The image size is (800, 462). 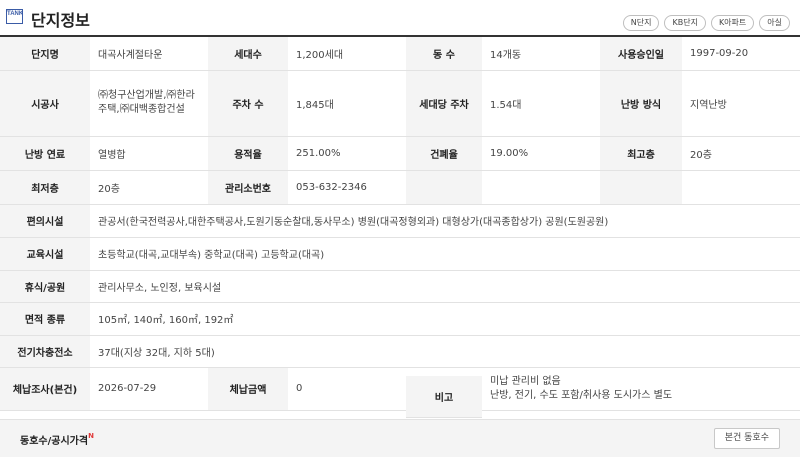 I want to click on value-heating-method: 지역난방, so click(x=741, y=103).